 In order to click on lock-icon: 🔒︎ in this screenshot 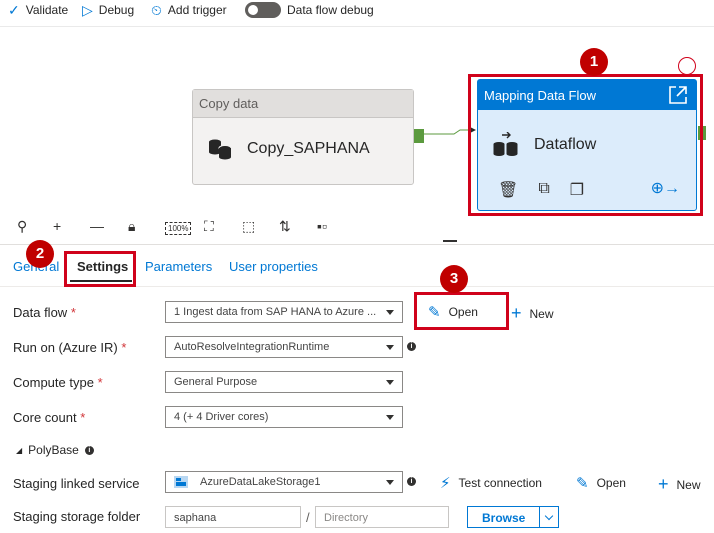, I will do `click(131, 226)`.